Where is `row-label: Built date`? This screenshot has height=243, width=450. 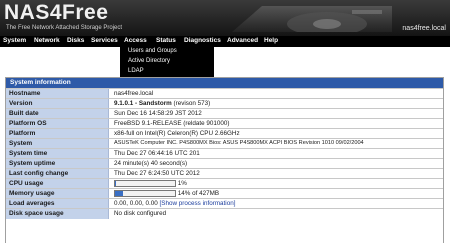 row-label: Built date is located at coordinates (24, 113).